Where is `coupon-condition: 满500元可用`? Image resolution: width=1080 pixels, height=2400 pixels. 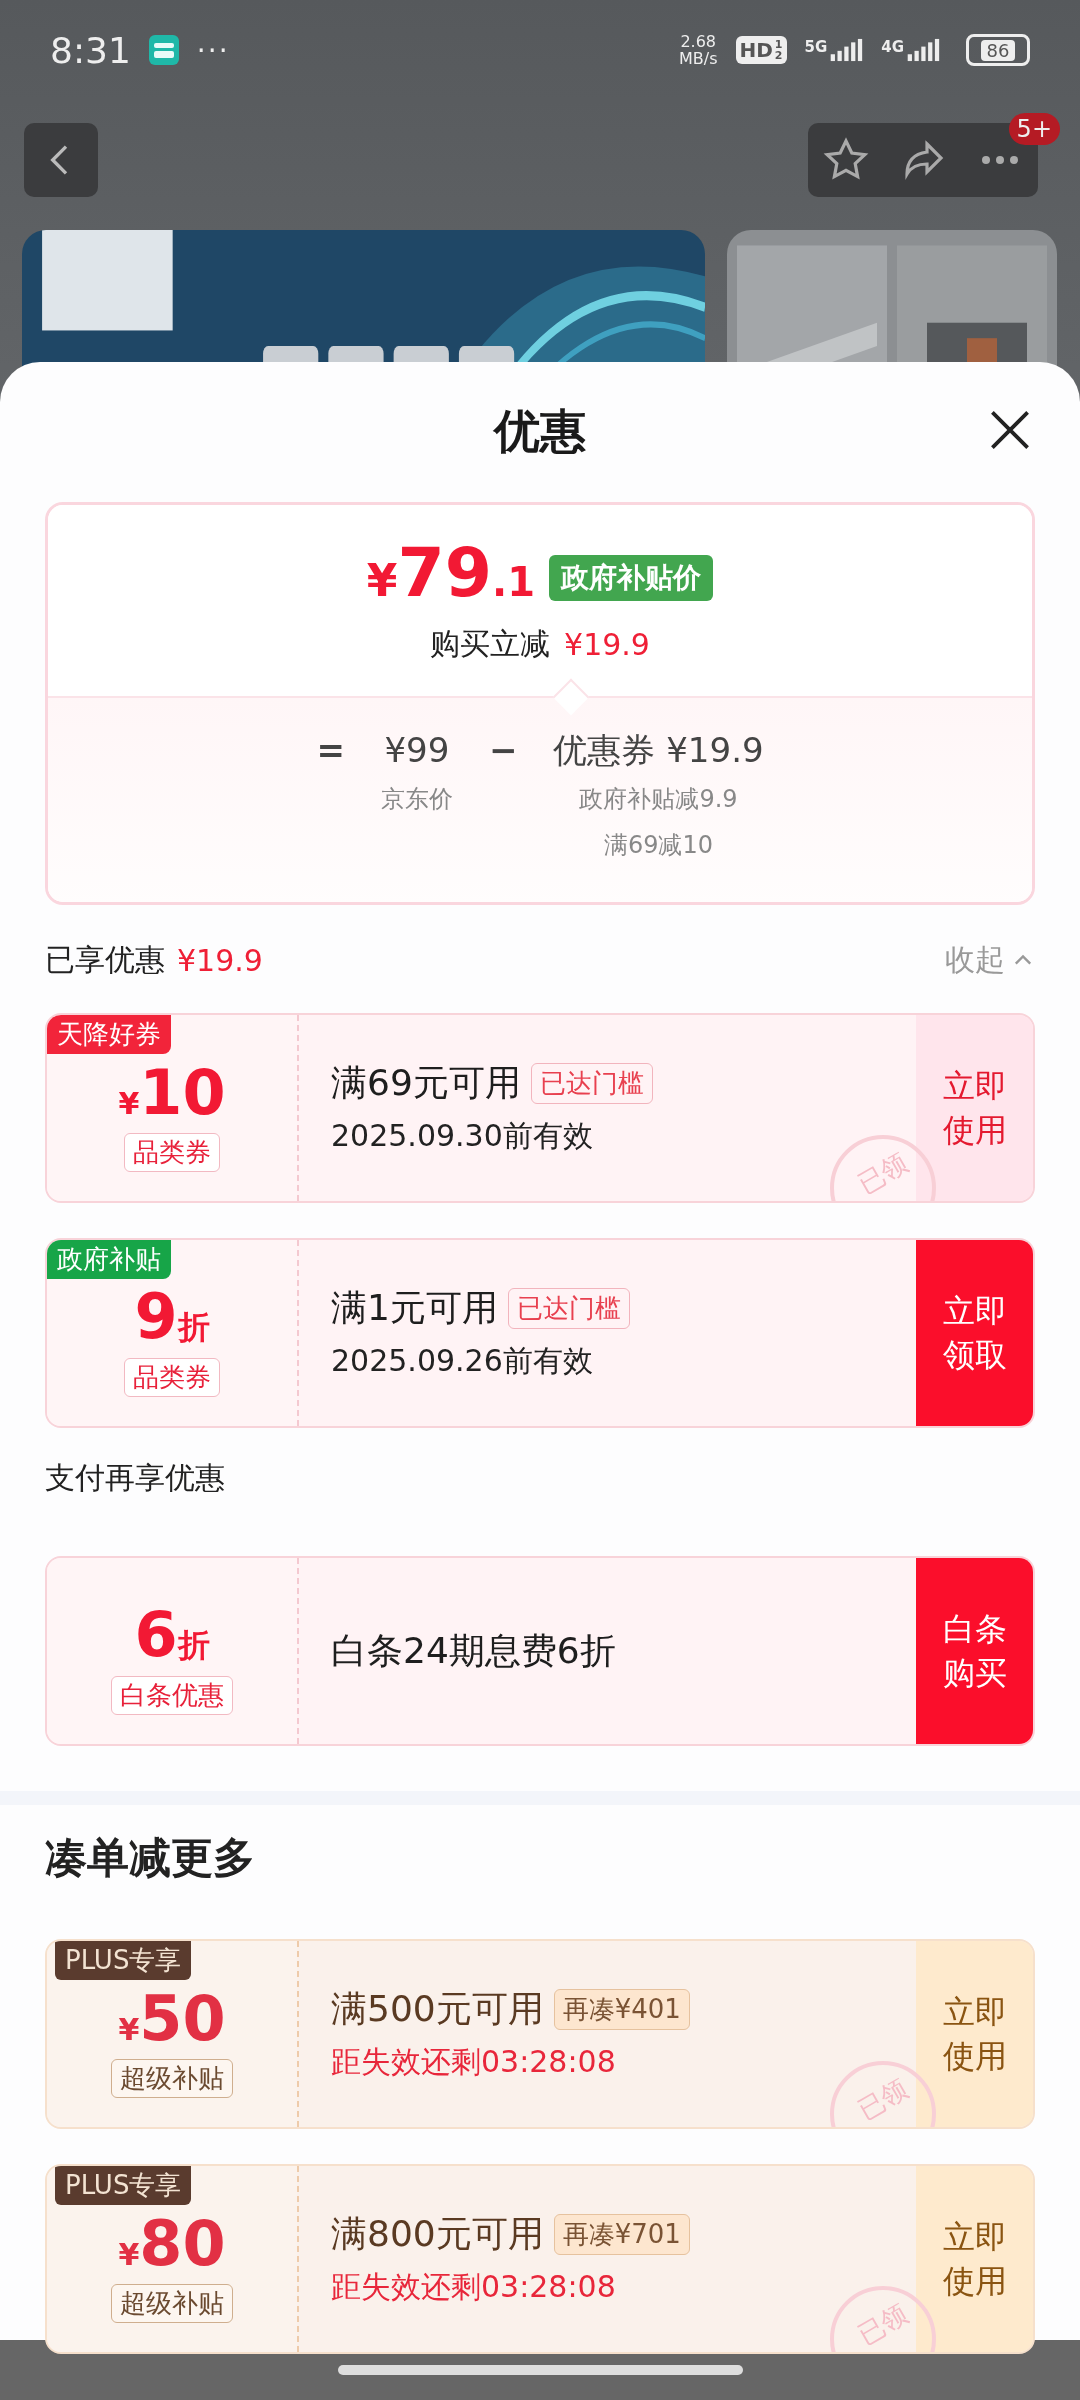
coupon-condition: 满500元可用 is located at coordinates (437, 2009).